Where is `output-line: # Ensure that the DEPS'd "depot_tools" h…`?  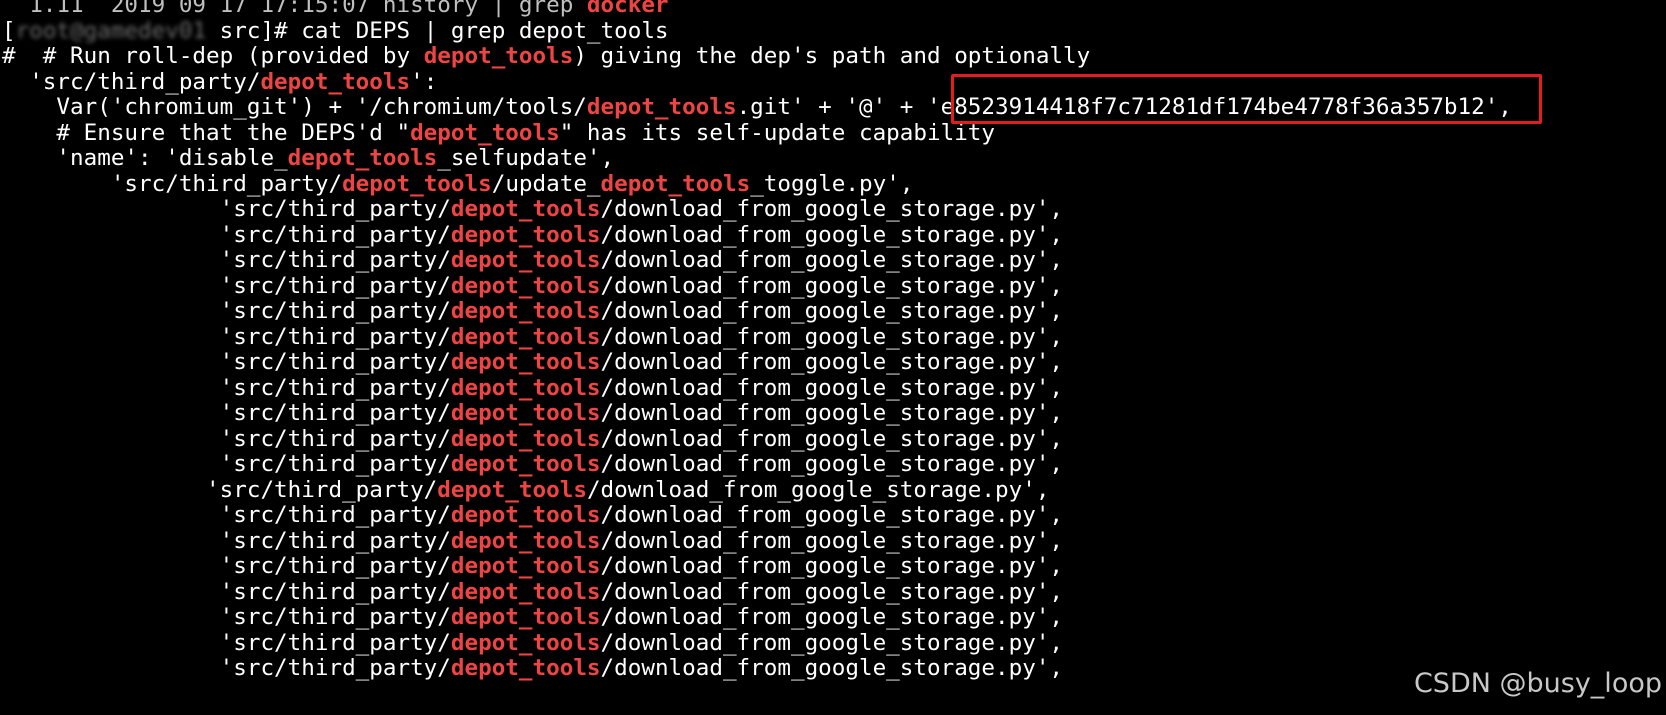
output-line: # Ensure that the DEPS'd "depot_tools" h… is located at coordinates (498, 133).